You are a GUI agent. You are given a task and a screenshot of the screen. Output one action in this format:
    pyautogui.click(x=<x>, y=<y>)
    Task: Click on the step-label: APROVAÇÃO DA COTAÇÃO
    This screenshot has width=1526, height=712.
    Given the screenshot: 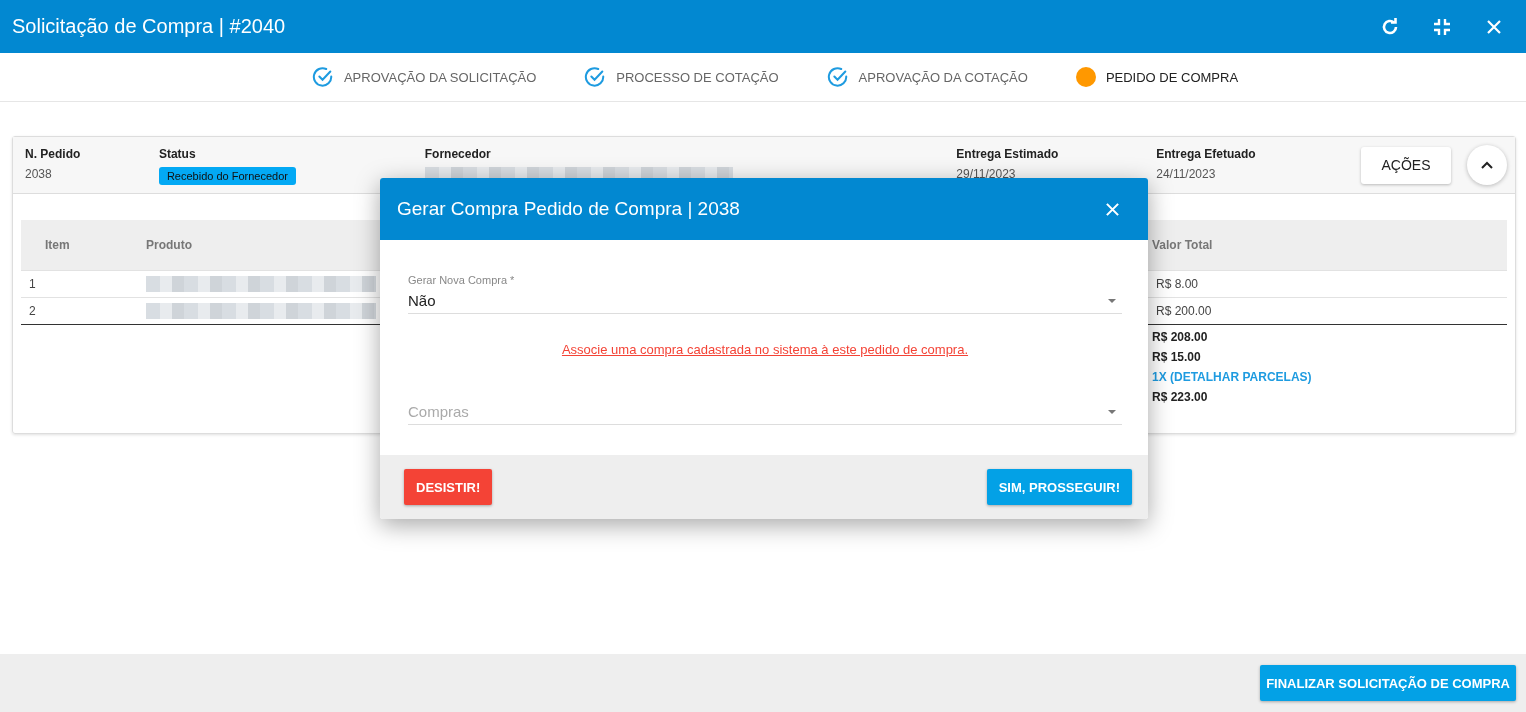 What is the action you would take?
    pyautogui.click(x=943, y=77)
    